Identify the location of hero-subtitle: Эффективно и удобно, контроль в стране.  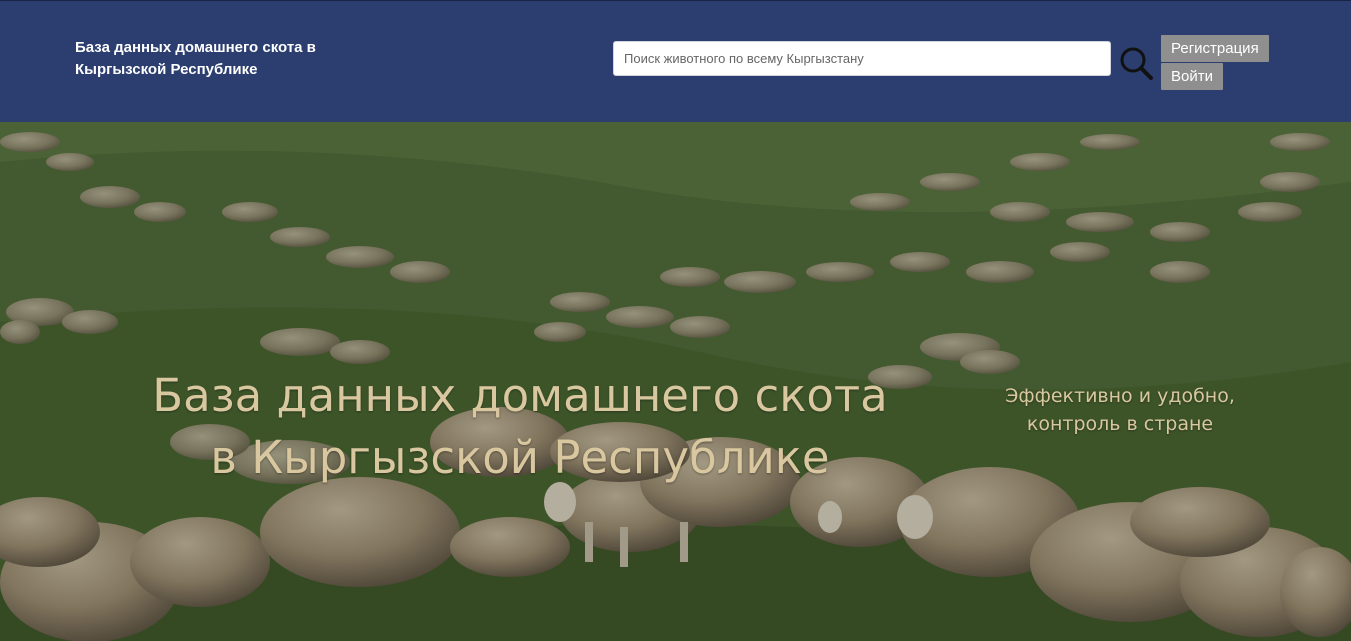
(1120, 410).